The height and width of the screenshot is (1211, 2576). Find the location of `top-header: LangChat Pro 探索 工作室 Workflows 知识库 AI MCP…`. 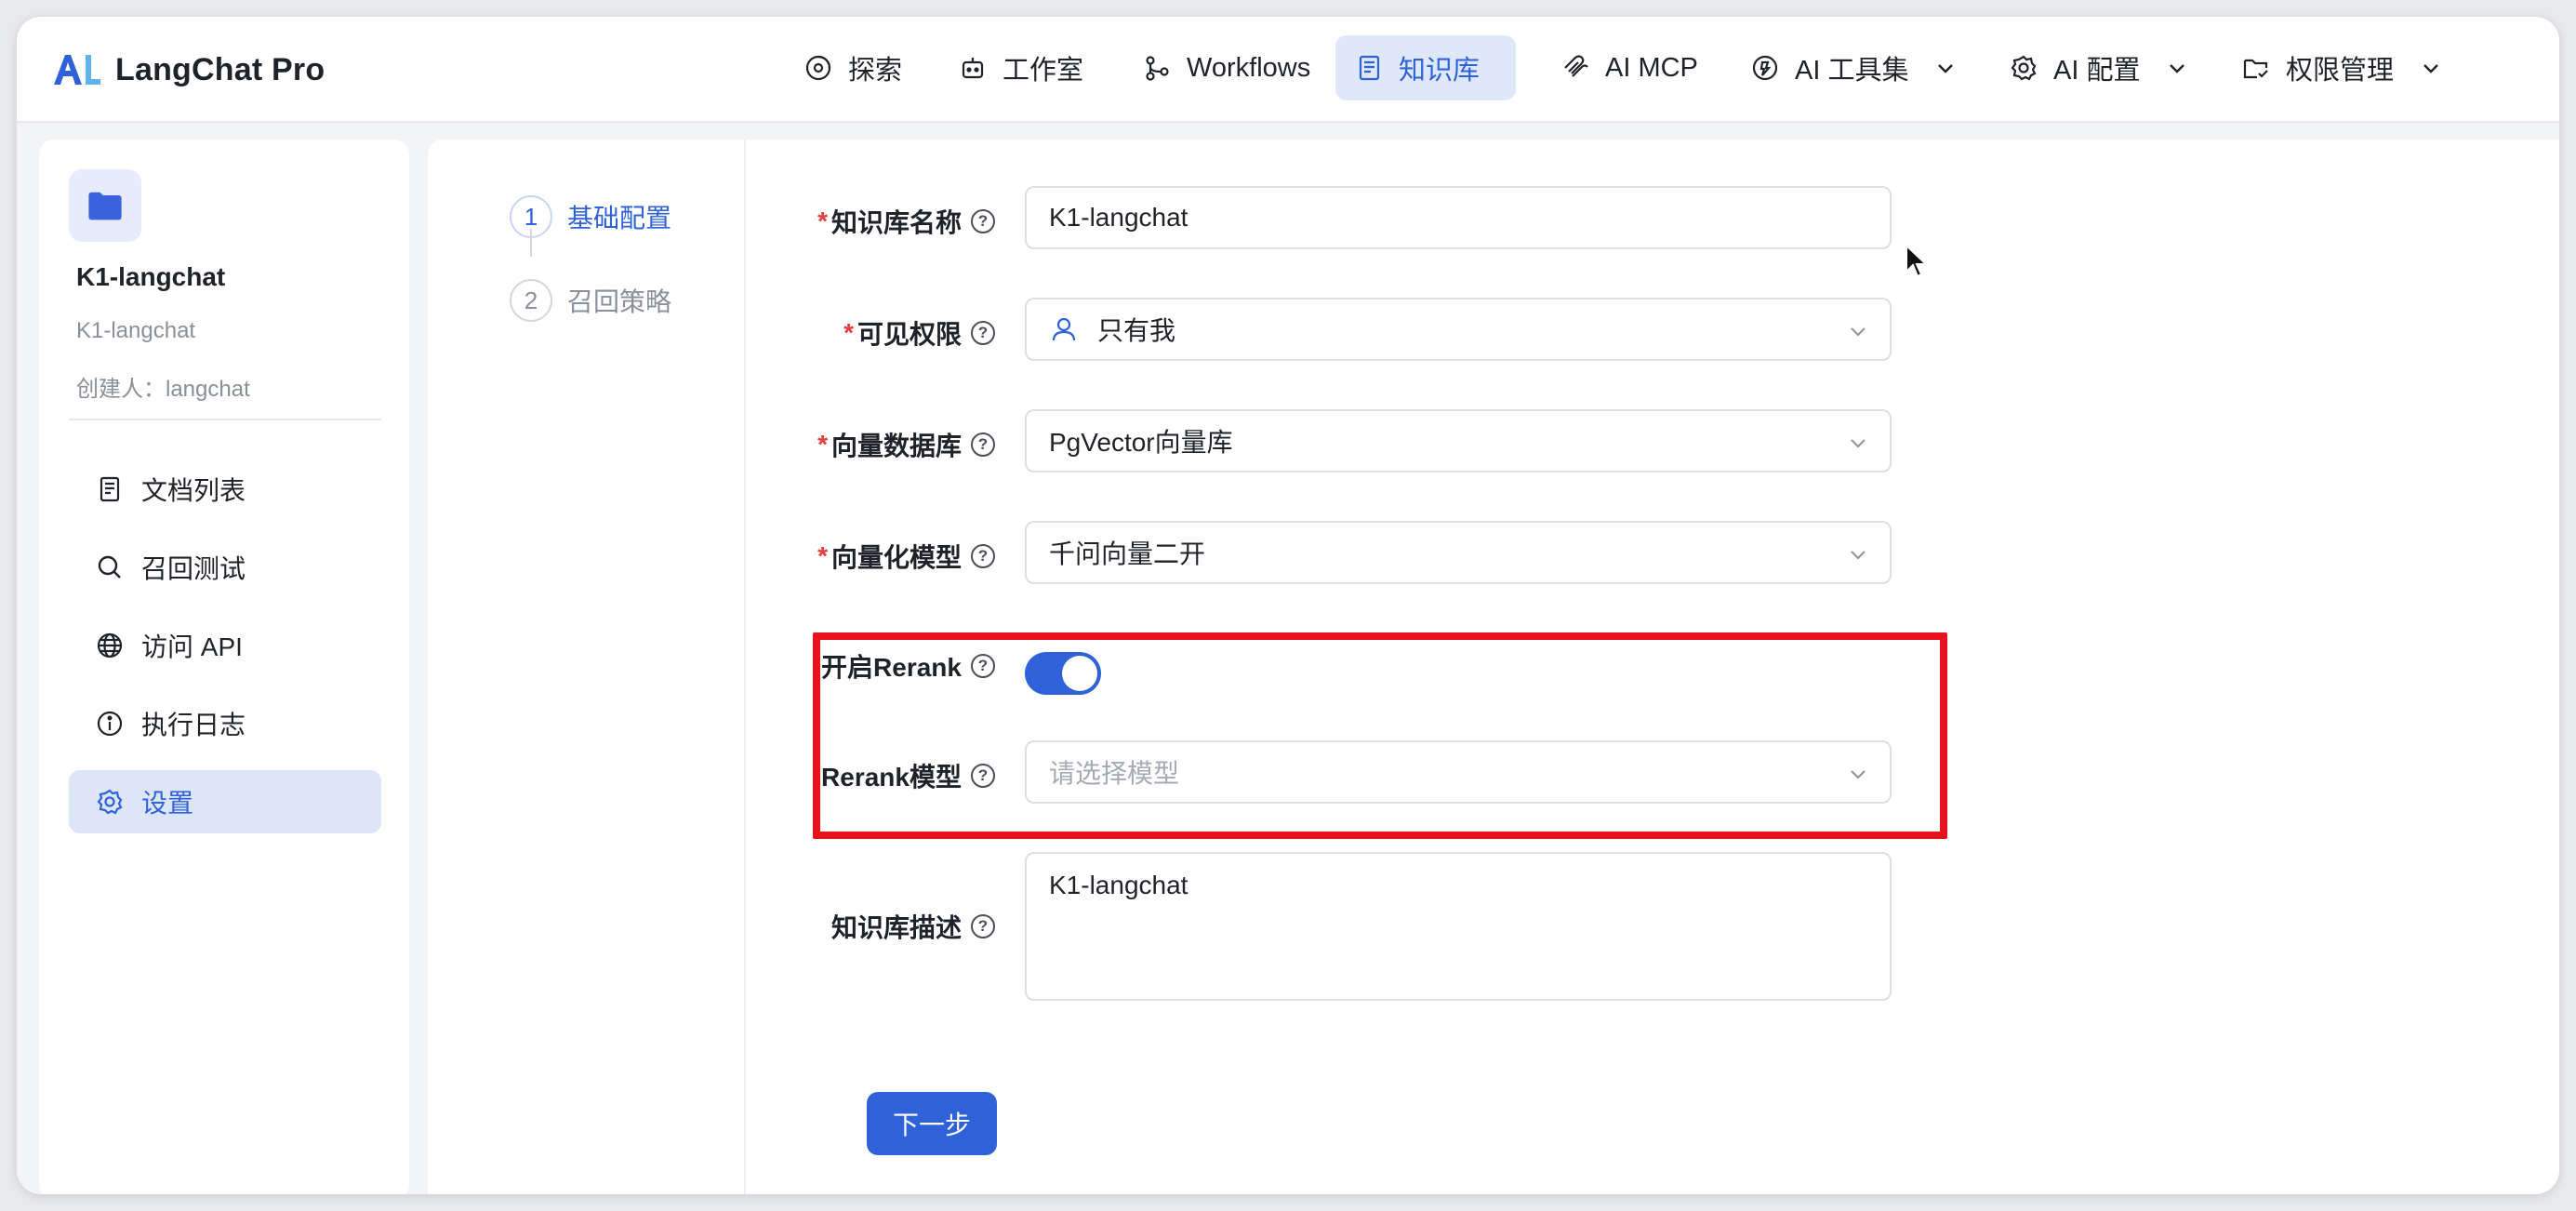

top-header: LangChat Pro 探索 工作室 Workflows 知识库 AI MCP… is located at coordinates (1288, 70).